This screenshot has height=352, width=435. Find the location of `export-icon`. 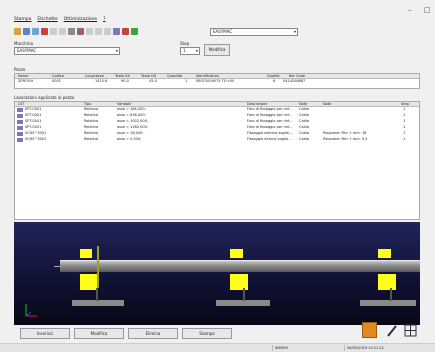

export-icon is located at coordinates (369, 330).